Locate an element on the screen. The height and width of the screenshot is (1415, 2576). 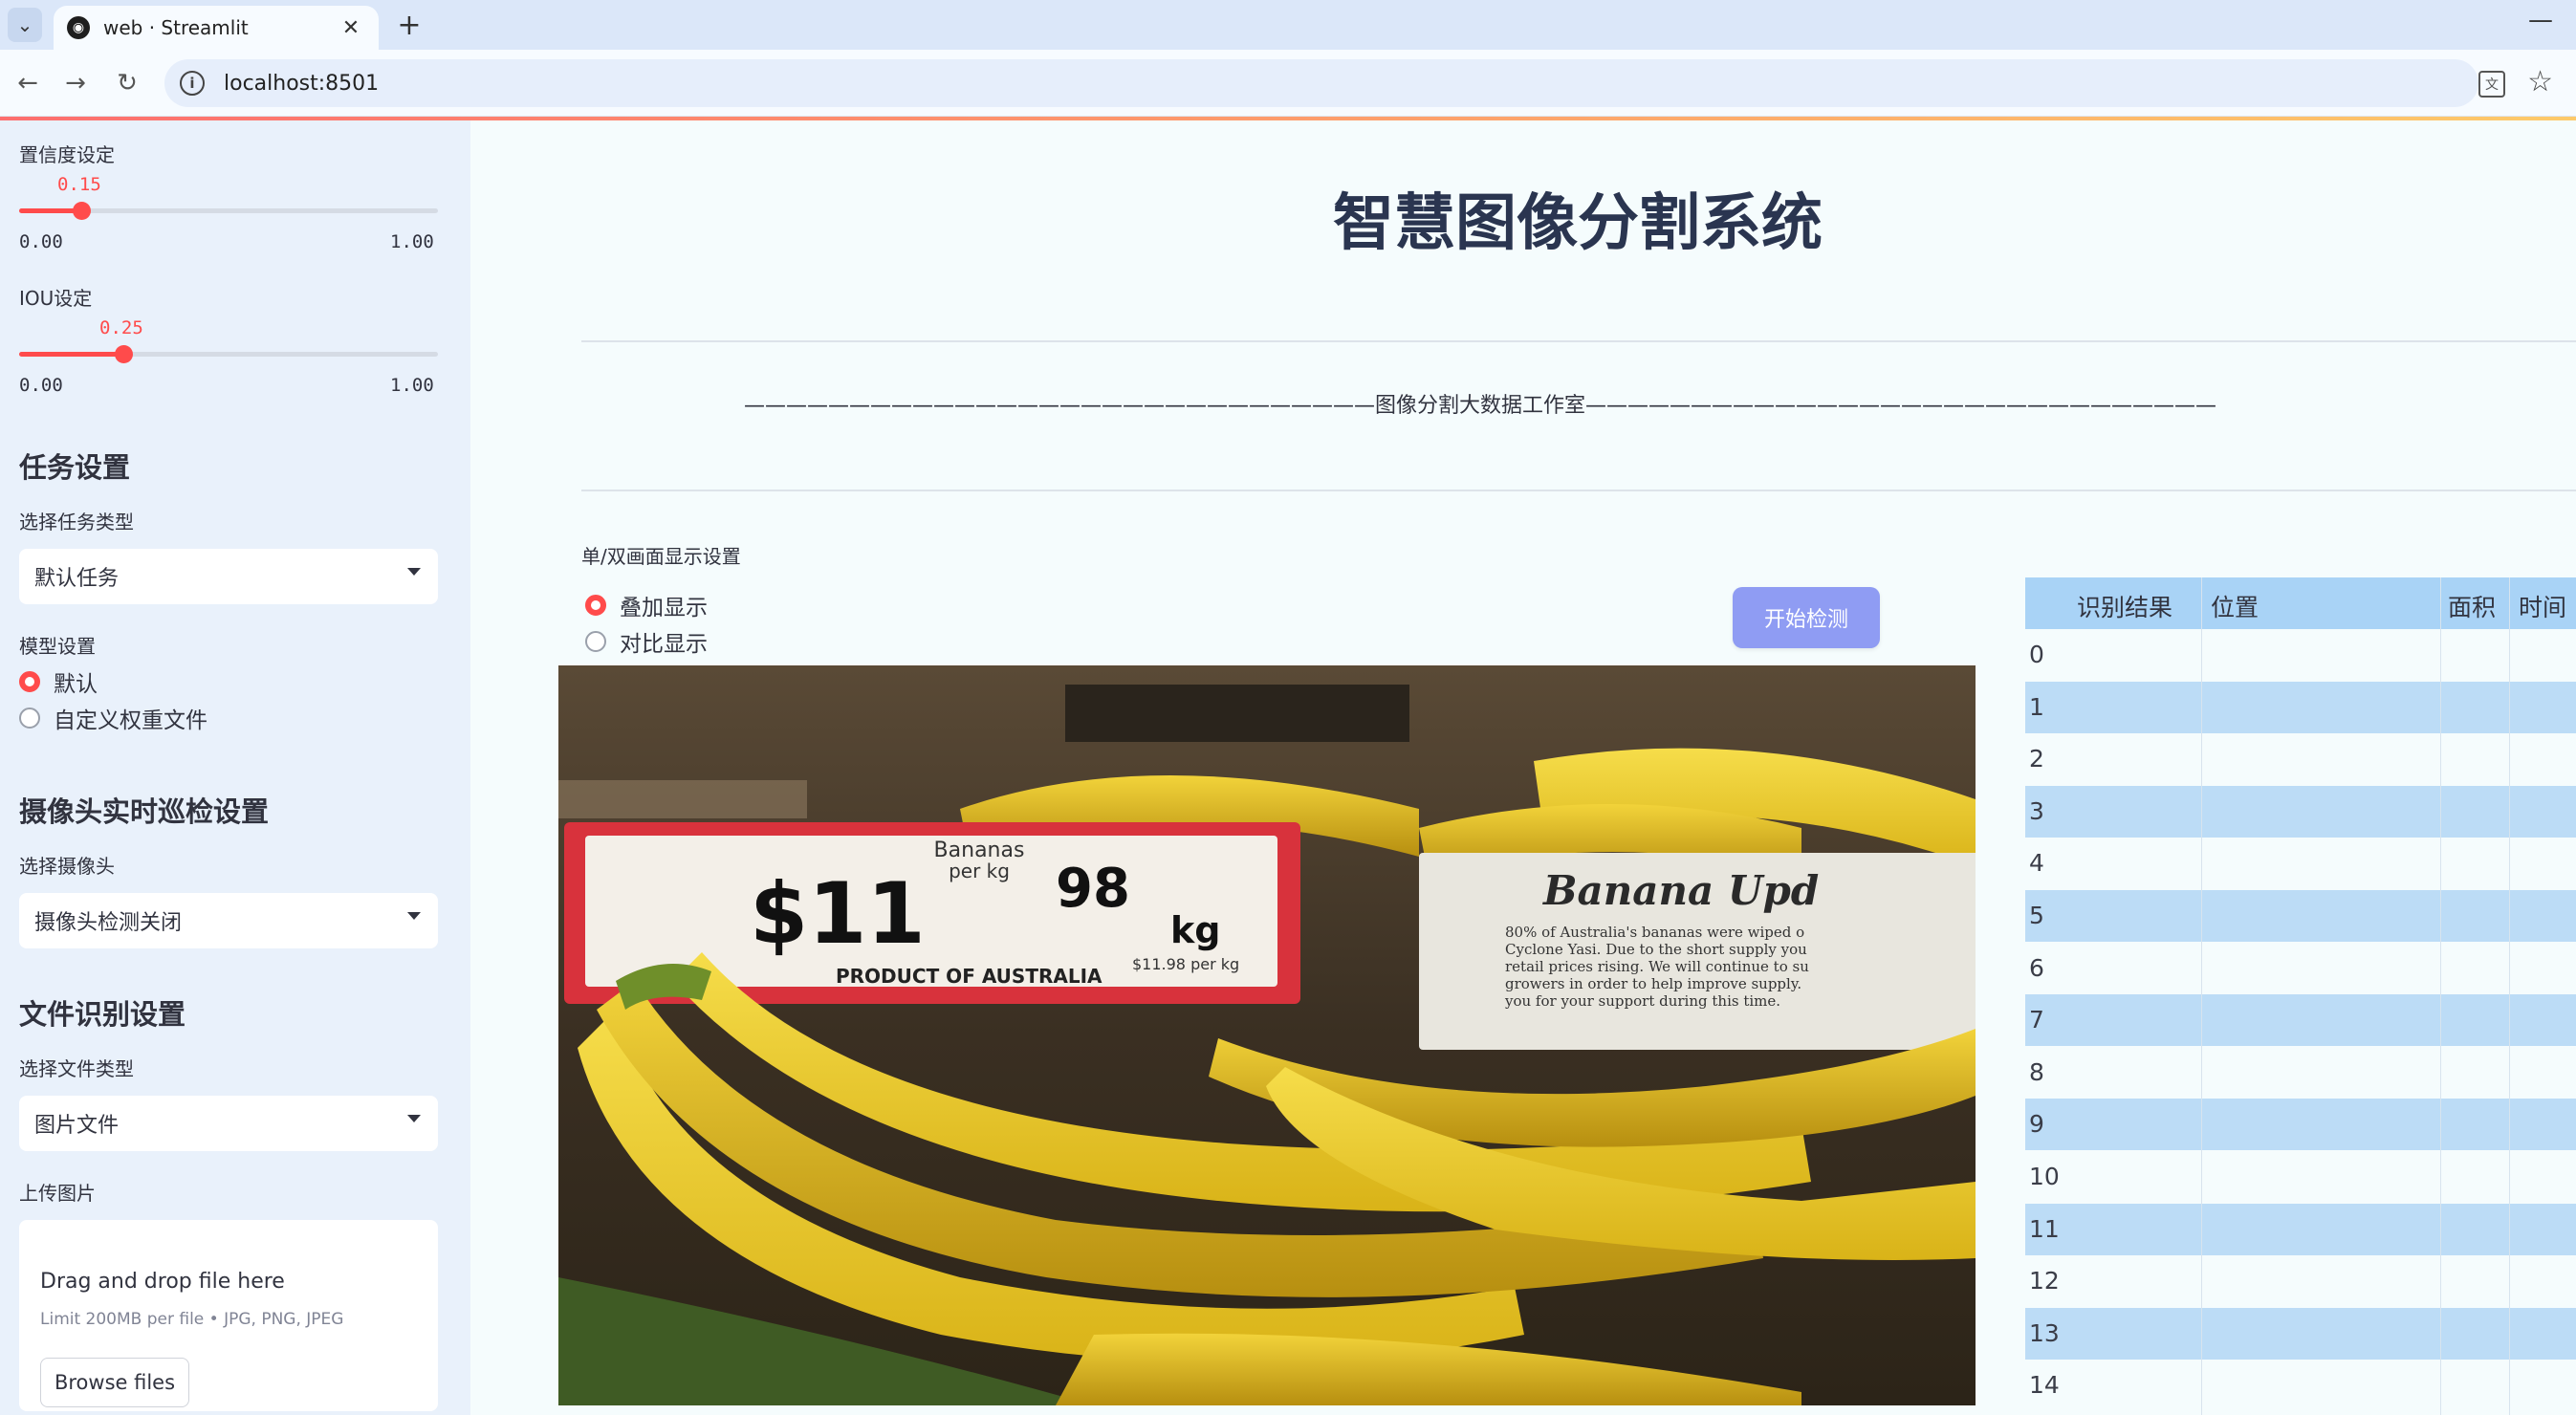
browser-tab-bar: ⌄ ◉ web · Streamlit ✕ + — is located at coordinates (1288, 25).